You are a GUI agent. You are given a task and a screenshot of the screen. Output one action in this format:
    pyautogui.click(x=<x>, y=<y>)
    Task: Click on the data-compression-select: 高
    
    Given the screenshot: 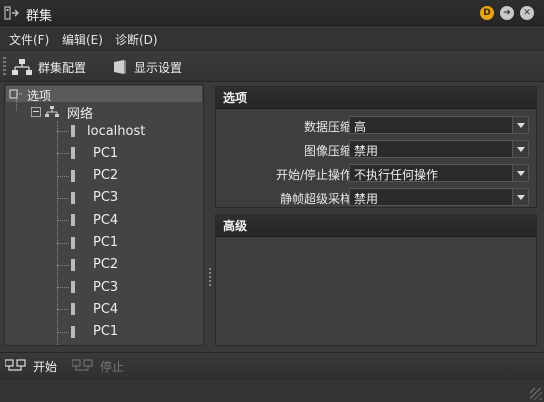 What is the action you would take?
    pyautogui.click(x=439, y=125)
    